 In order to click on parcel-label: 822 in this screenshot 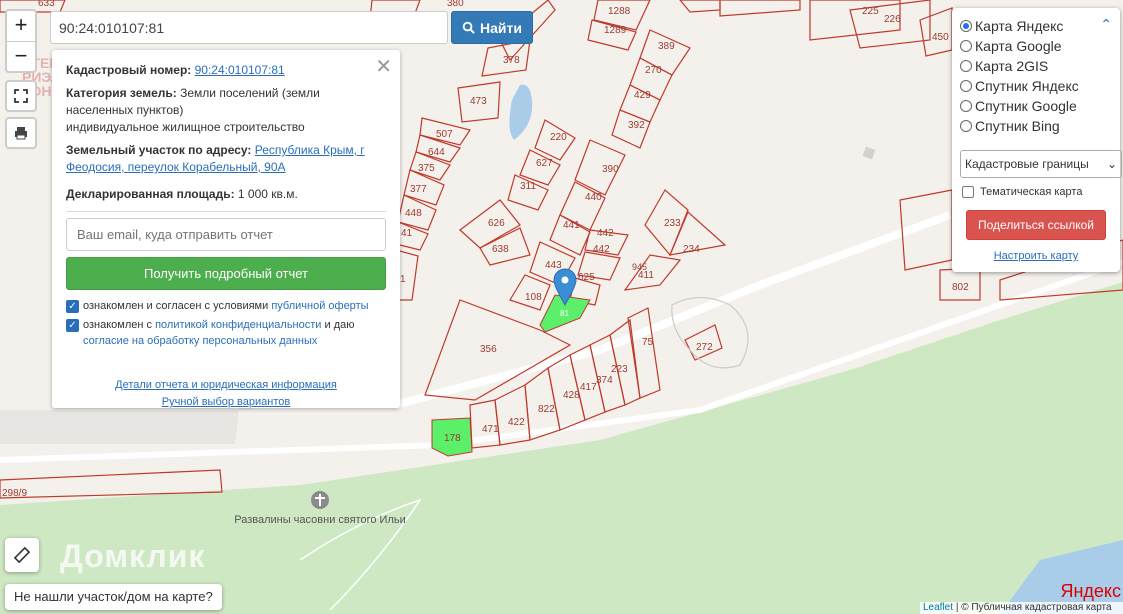, I will do `click(546, 409)`.